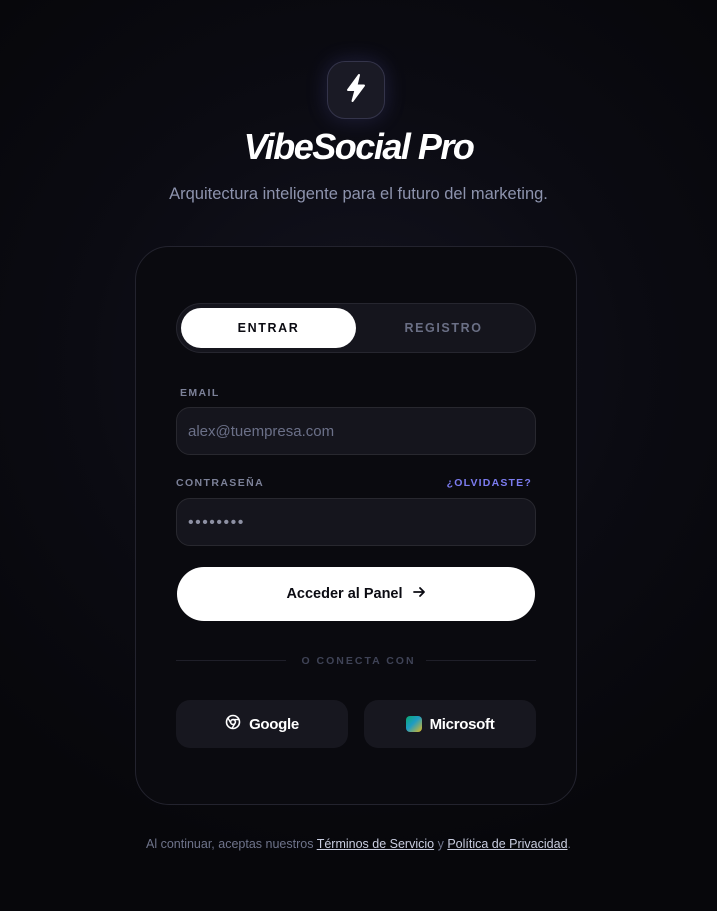 The image size is (717, 911). What do you see at coordinates (441, 844) in the screenshot?
I see `footer-conjunction: y` at bounding box center [441, 844].